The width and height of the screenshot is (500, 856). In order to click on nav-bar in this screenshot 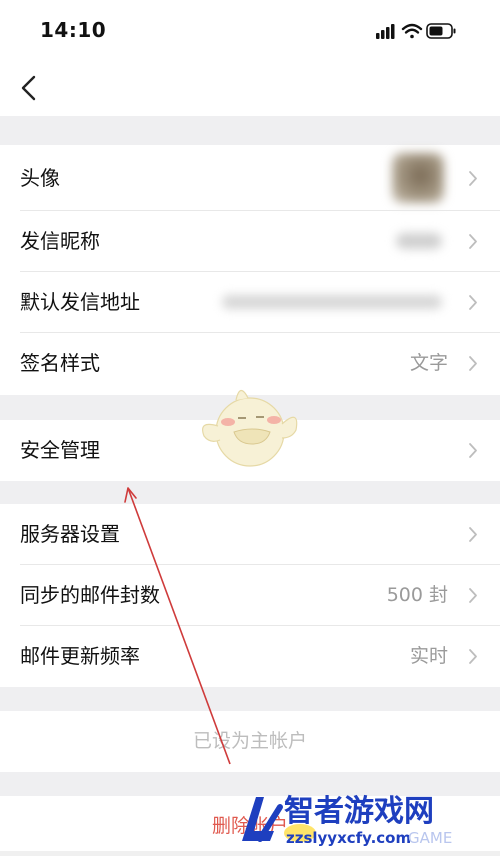, I will do `click(250, 89)`.